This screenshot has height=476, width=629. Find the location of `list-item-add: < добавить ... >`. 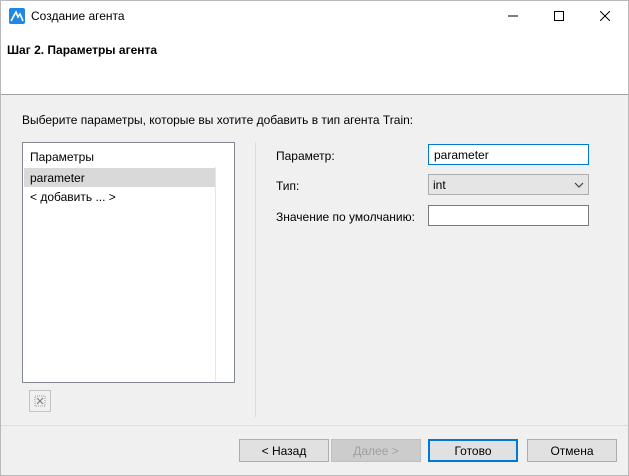

list-item-add: < добавить ... > is located at coordinates (73, 197).